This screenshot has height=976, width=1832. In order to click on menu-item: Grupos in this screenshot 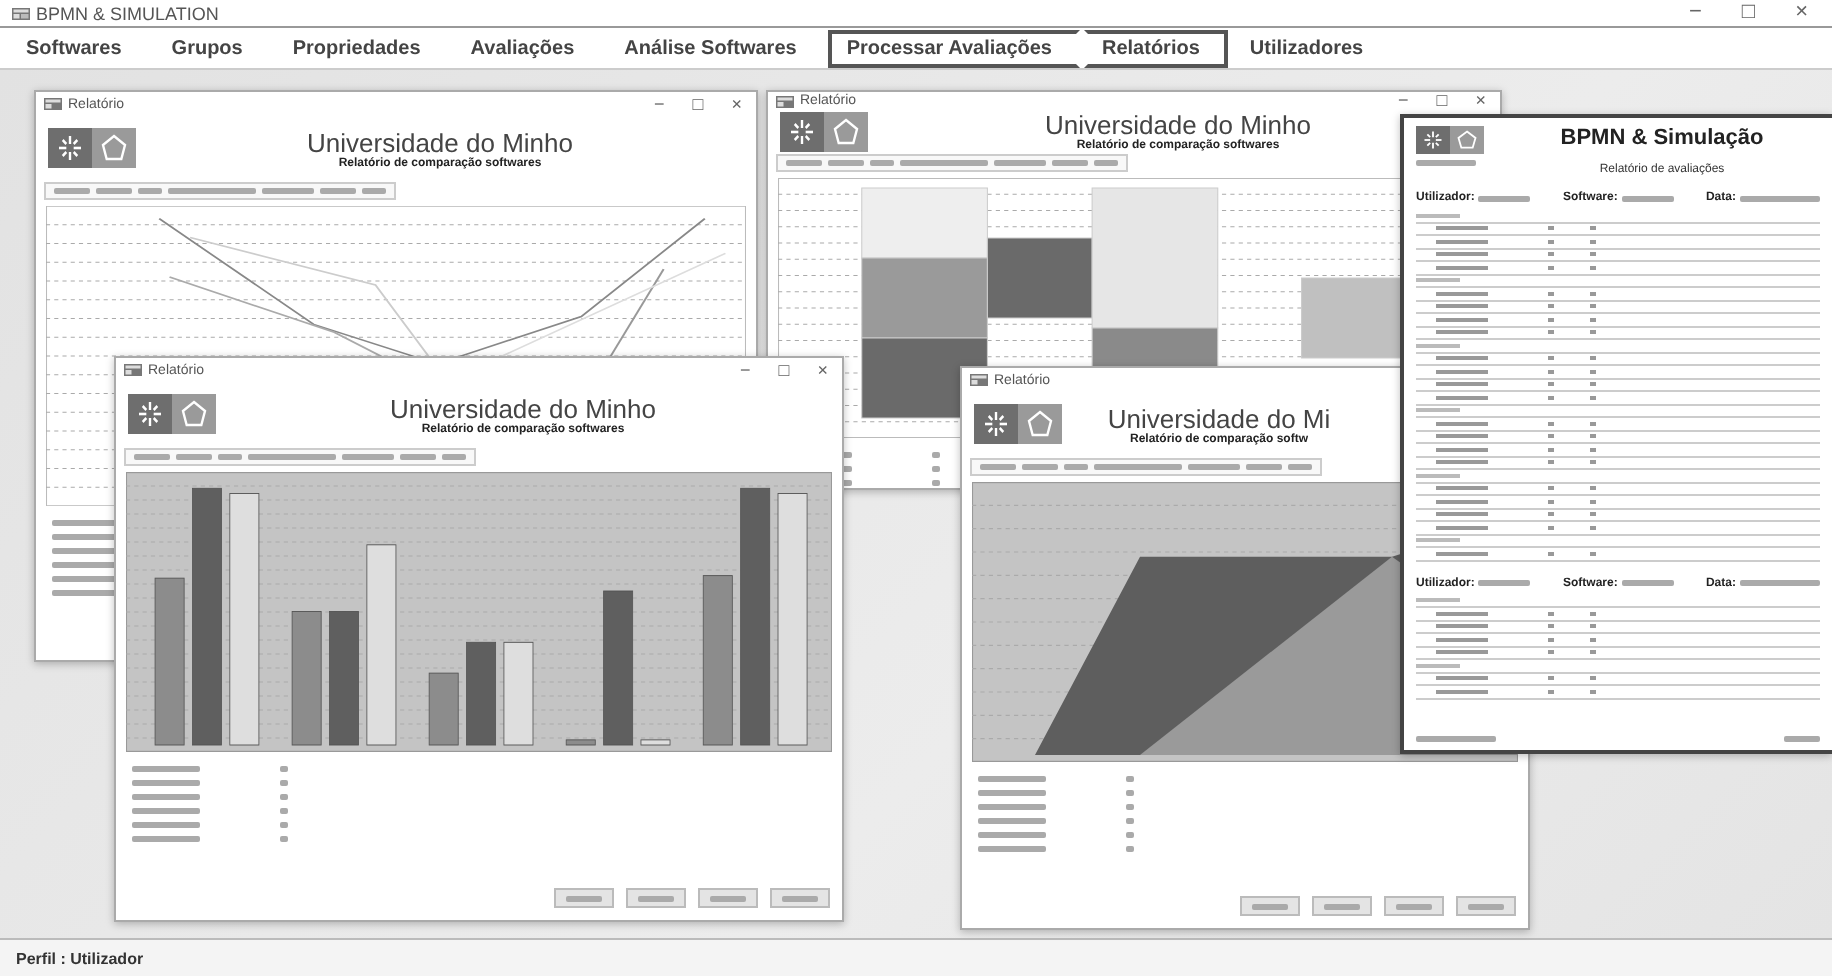, I will do `click(212, 48)`.